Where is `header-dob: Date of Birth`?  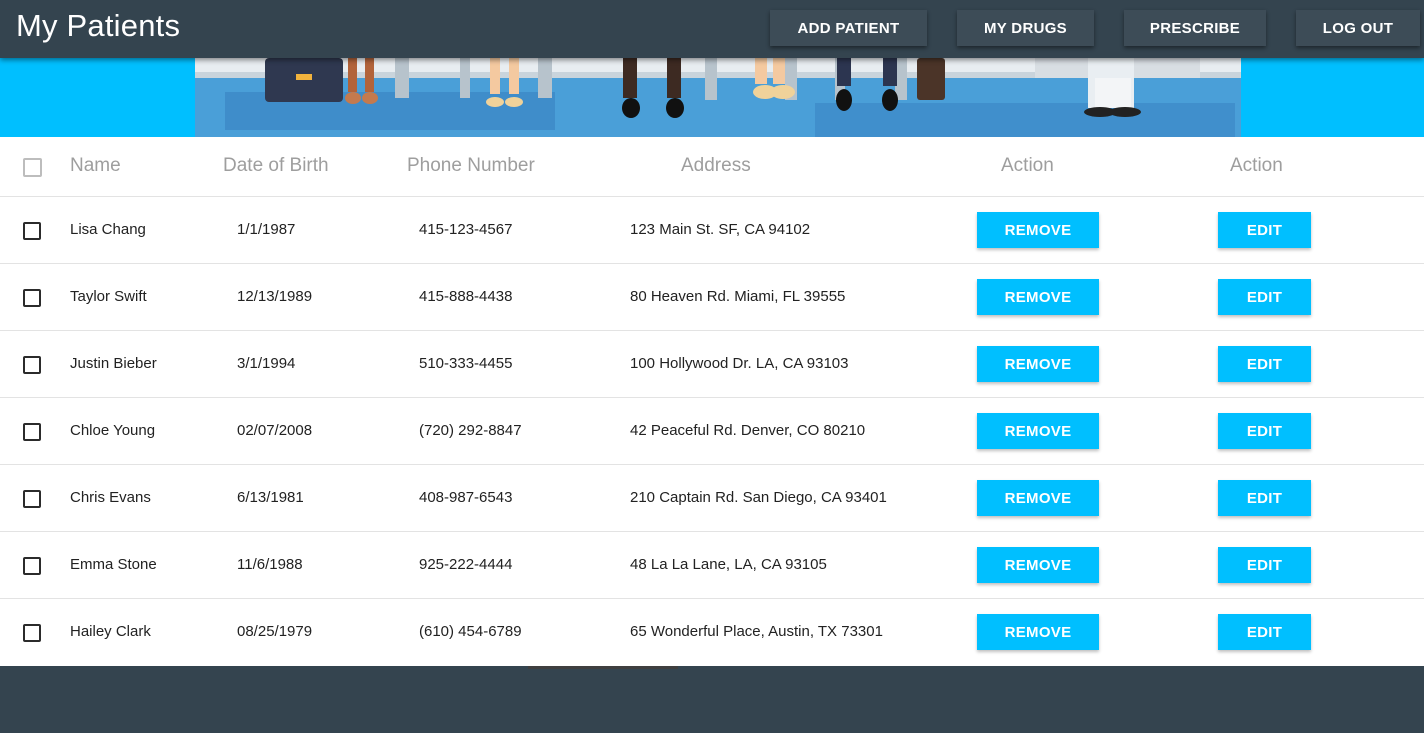
header-dob: Date of Birth is located at coordinates (276, 166).